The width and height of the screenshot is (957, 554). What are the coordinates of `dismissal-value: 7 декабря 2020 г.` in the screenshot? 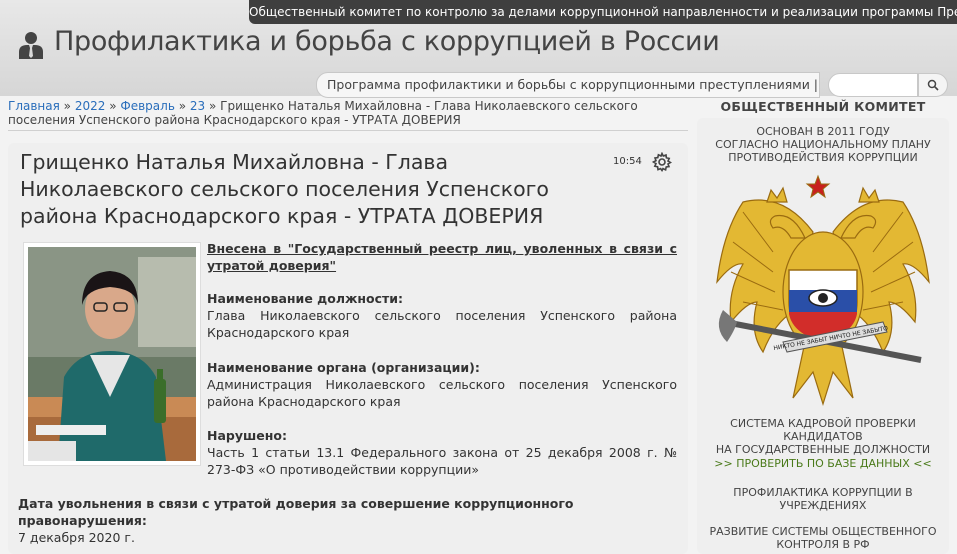 It's located at (76, 537).